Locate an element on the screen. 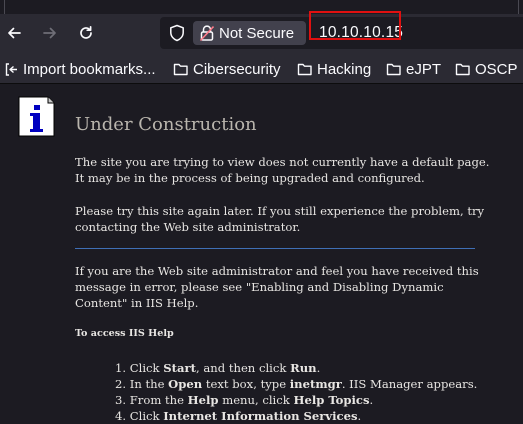  browser-toolbar: Not Secure 10.10.10.15 is located at coordinates (261, 28).